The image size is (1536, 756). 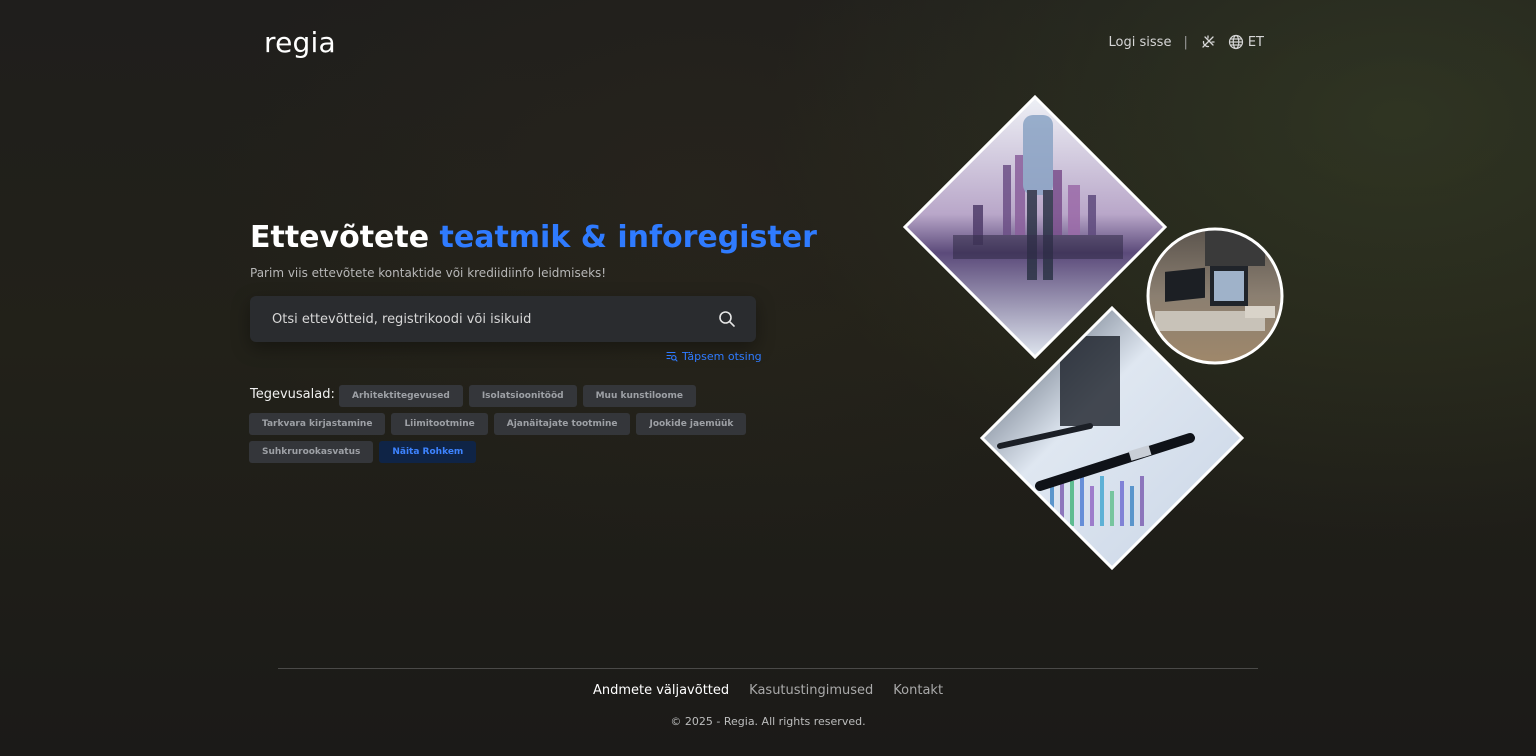 What do you see at coordinates (1208, 42) in the screenshot?
I see `theme-toggle-icon` at bounding box center [1208, 42].